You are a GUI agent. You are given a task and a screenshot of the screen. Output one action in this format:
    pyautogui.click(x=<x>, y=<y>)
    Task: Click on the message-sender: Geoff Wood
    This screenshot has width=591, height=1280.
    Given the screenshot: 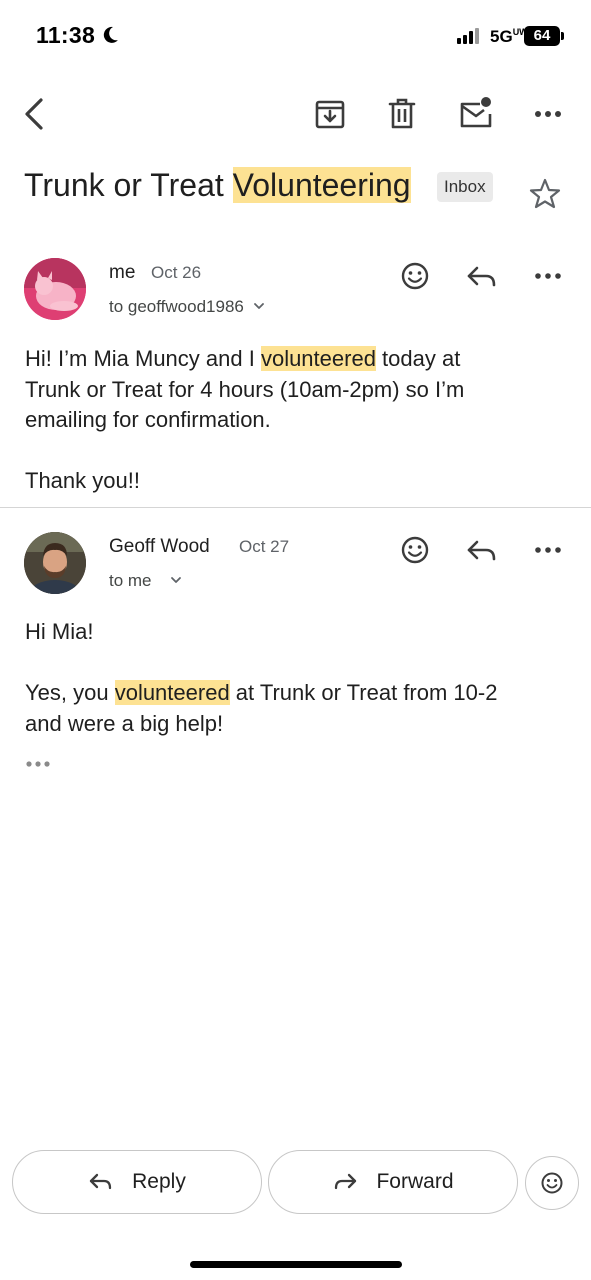 What is the action you would take?
    pyautogui.click(x=159, y=546)
    